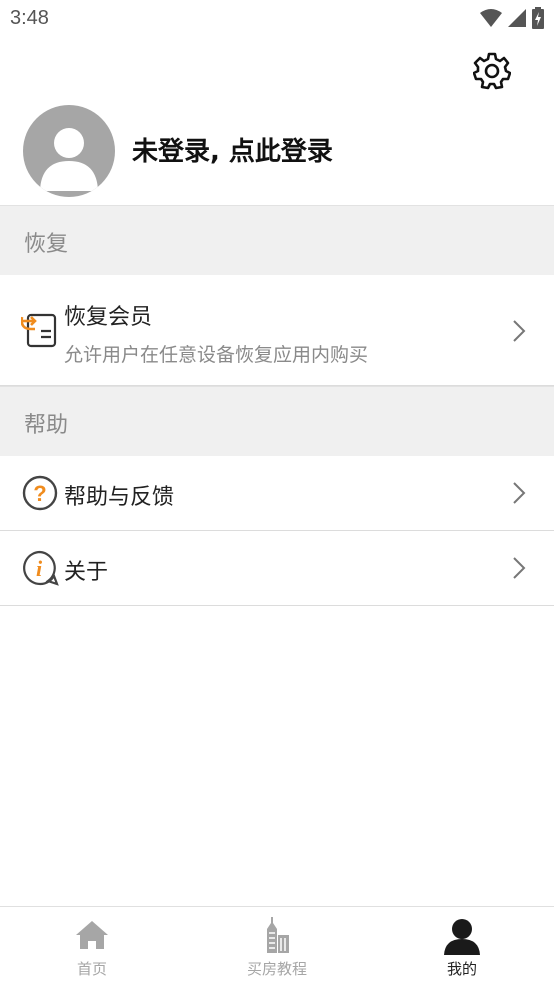 The width and height of the screenshot is (554, 984). What do you see at coordinates (277, 240) in the screenshot?
I see `section-header-restore: 恢复` at bounding box center [277, 240].